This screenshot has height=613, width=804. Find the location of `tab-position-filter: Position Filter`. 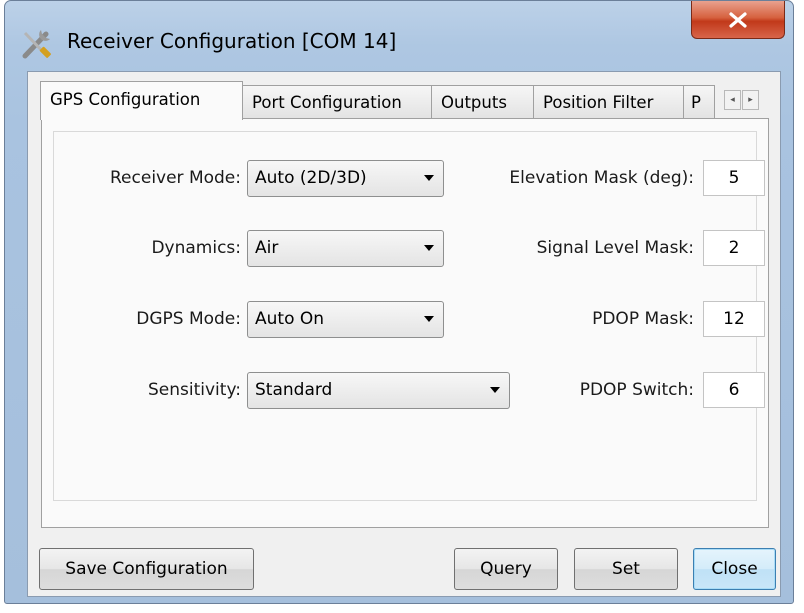

tab-position-filter: Position Filter is located at coordinates (608, 101).